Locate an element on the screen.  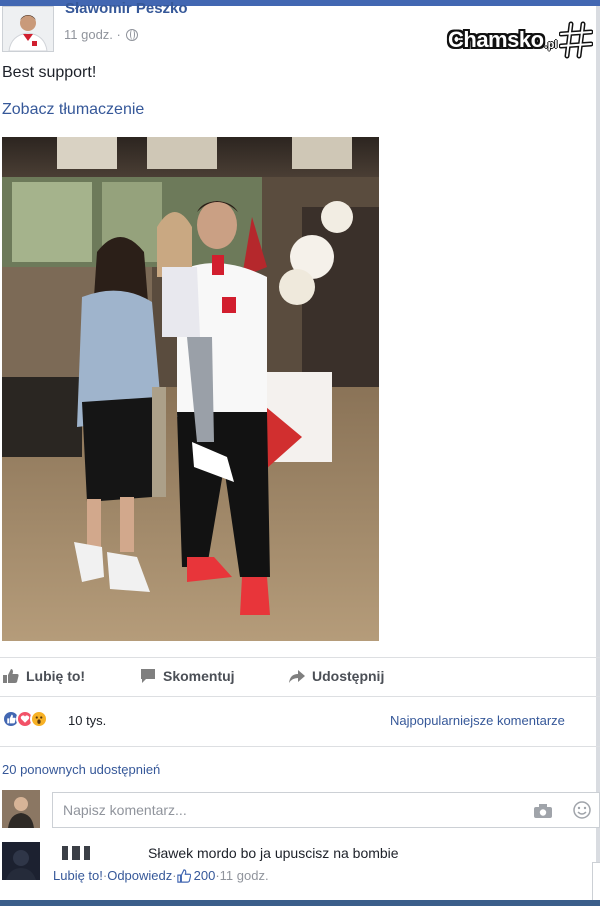
action-bar: Lubię to! Skomentuj Udostępnij is located at coordinates (300, 678).